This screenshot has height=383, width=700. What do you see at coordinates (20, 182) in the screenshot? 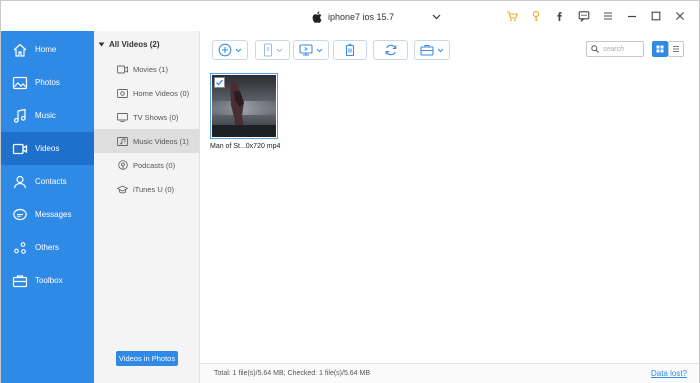
I see `contacts-icon` at bounding box center [20, 182].